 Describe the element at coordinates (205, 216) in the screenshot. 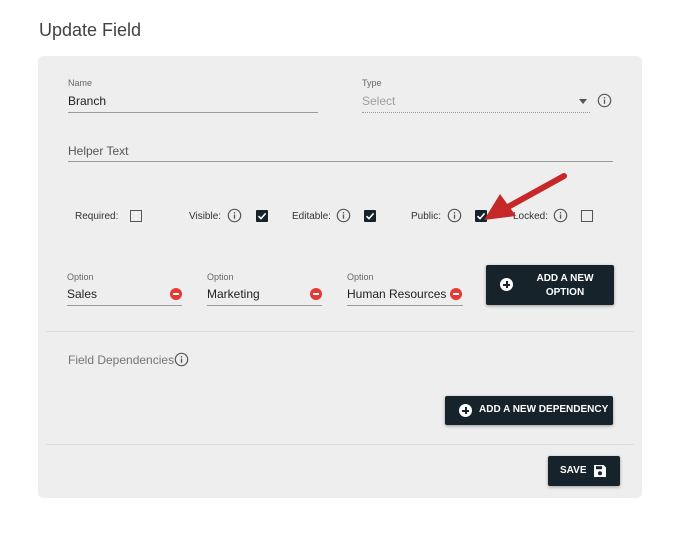

I see `visible-label: Visible:` at that location.